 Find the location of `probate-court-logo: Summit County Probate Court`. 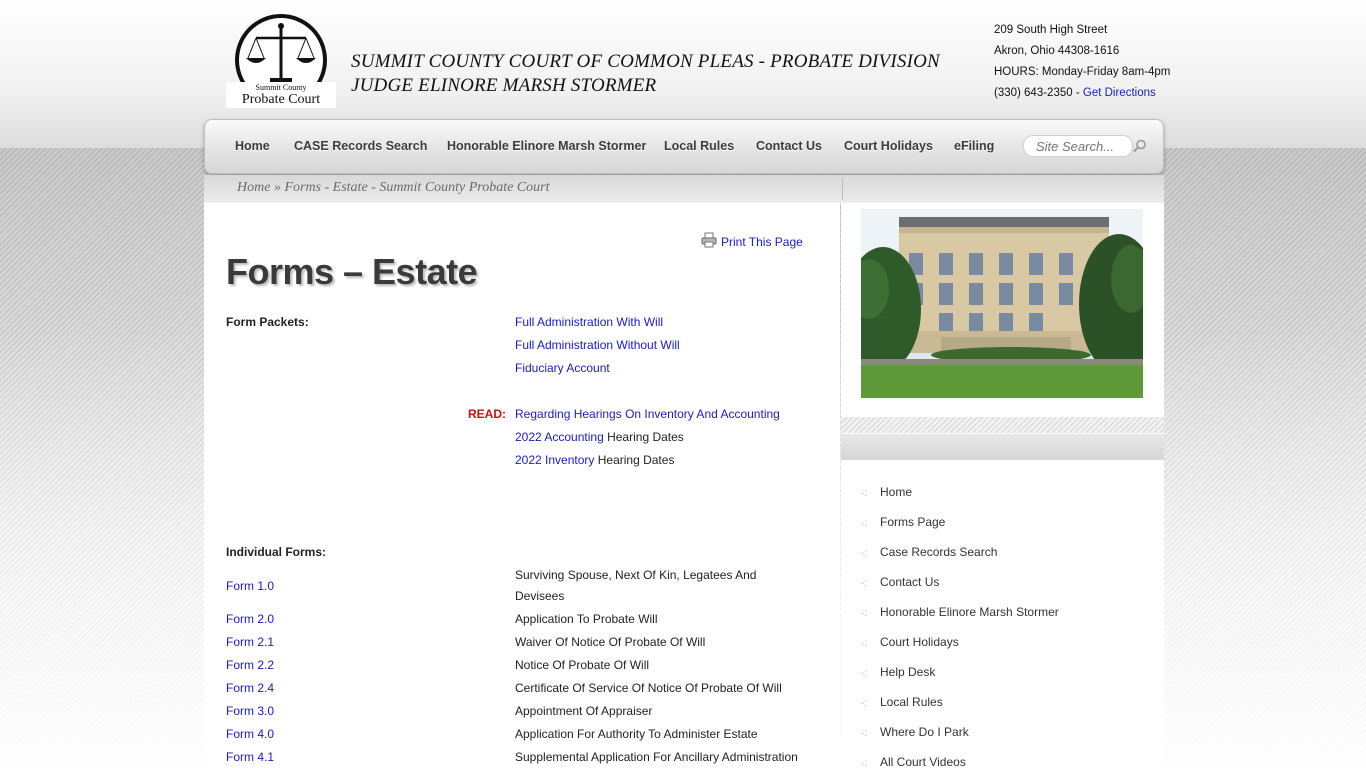

probate-court-logo: Summit County Probate Court is located at coordinates (281, 61).